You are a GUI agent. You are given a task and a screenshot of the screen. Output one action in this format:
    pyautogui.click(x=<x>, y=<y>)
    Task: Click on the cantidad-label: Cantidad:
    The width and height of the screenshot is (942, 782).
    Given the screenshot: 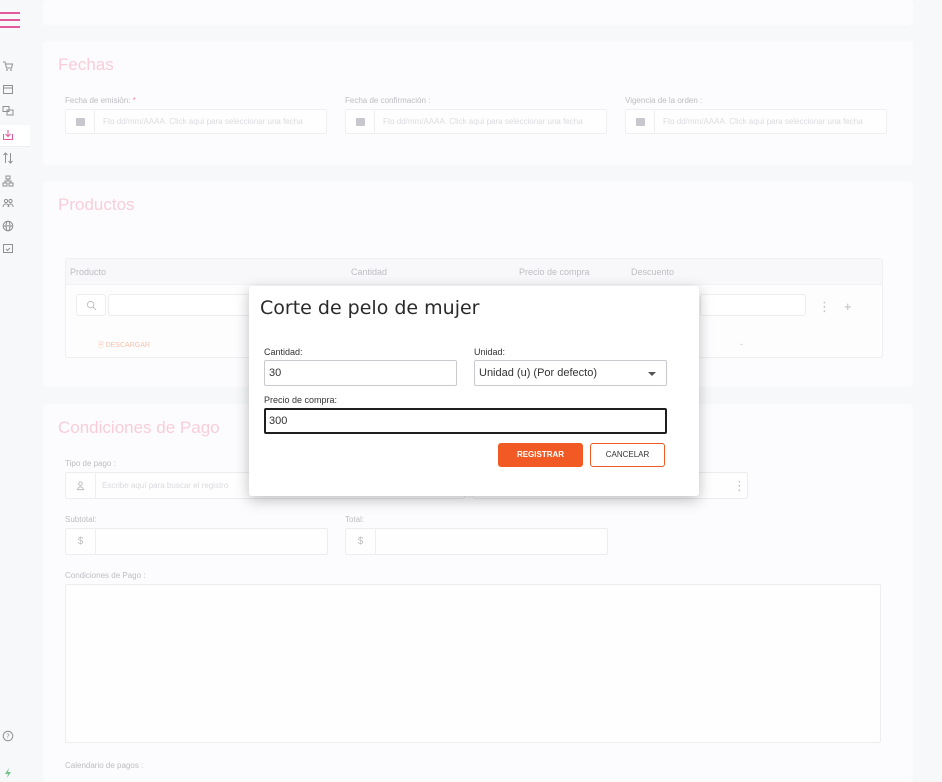 What is the action you would take?
    pyautogui.click(x=283, y=352)
    